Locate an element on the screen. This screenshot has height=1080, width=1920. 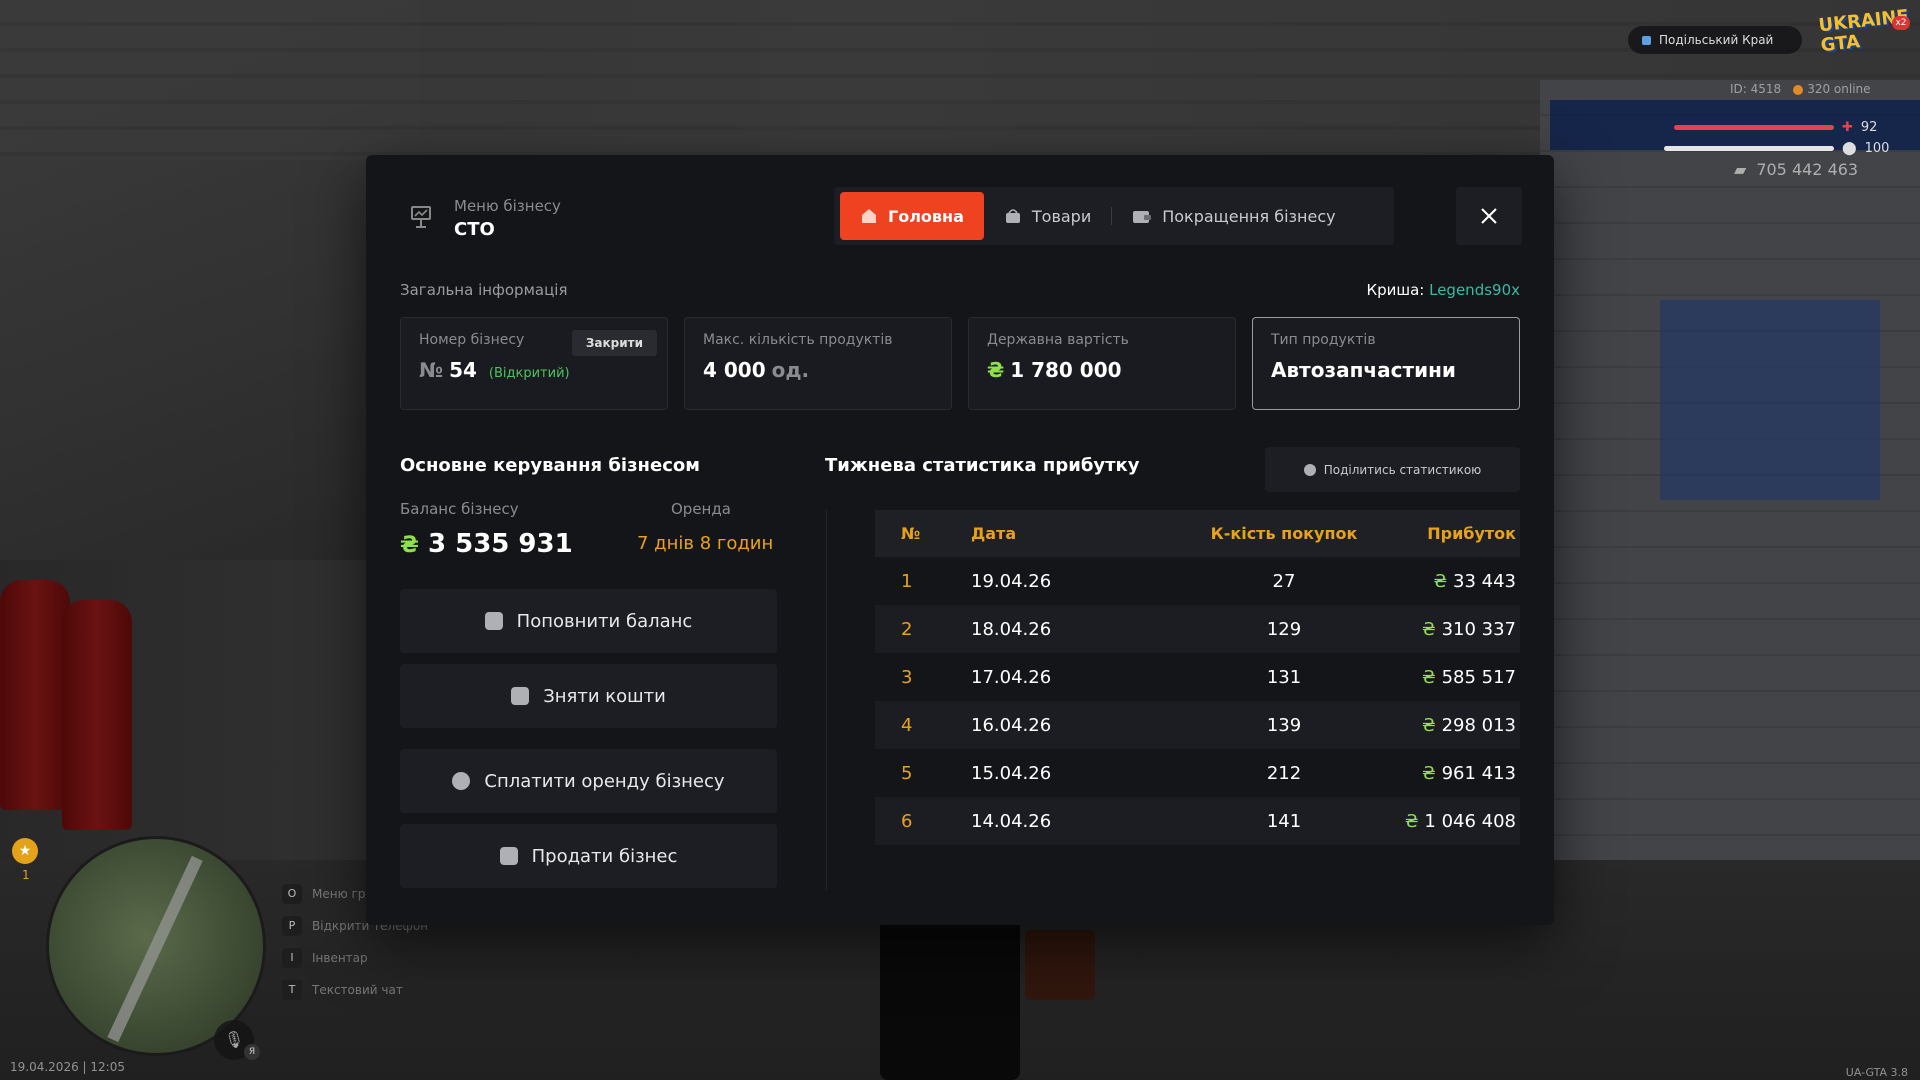
stats-title: Тижнева статистика прибутку is located at coordinates (982, 465).